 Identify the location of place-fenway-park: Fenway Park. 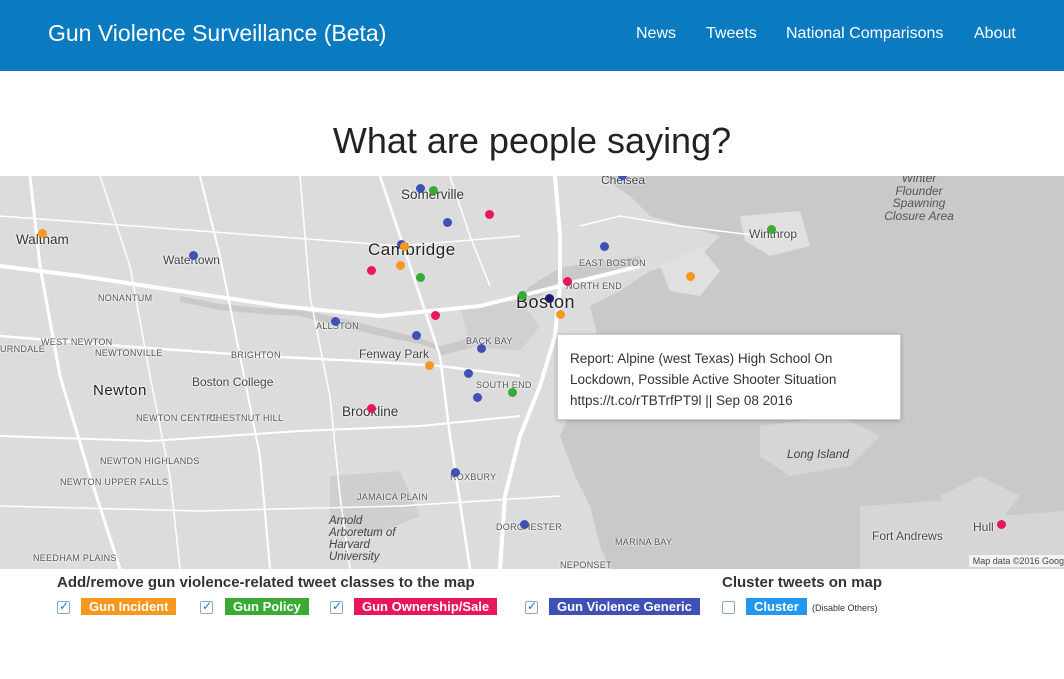
(394, 354).